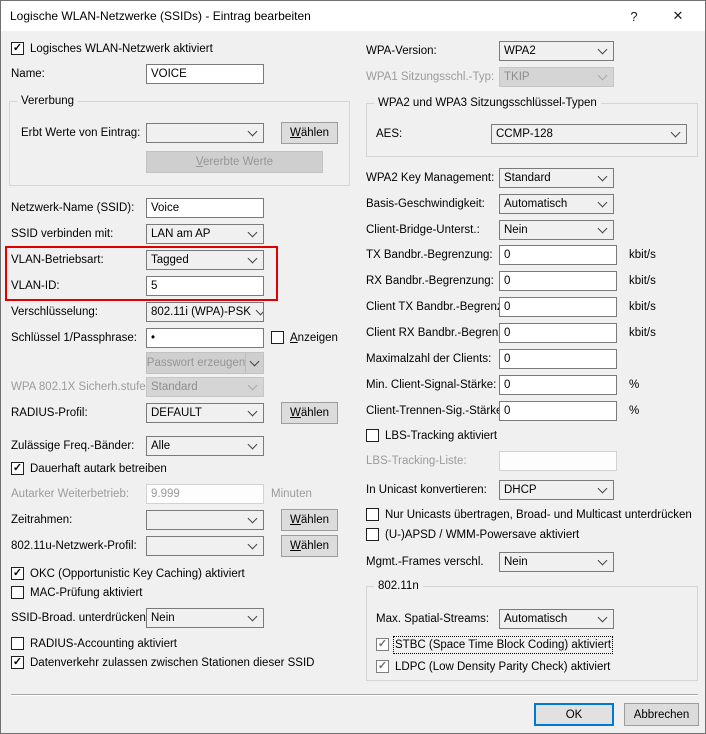 The image size is (706, 734). I want to click on close-icon: ✕, so click(678, 15).